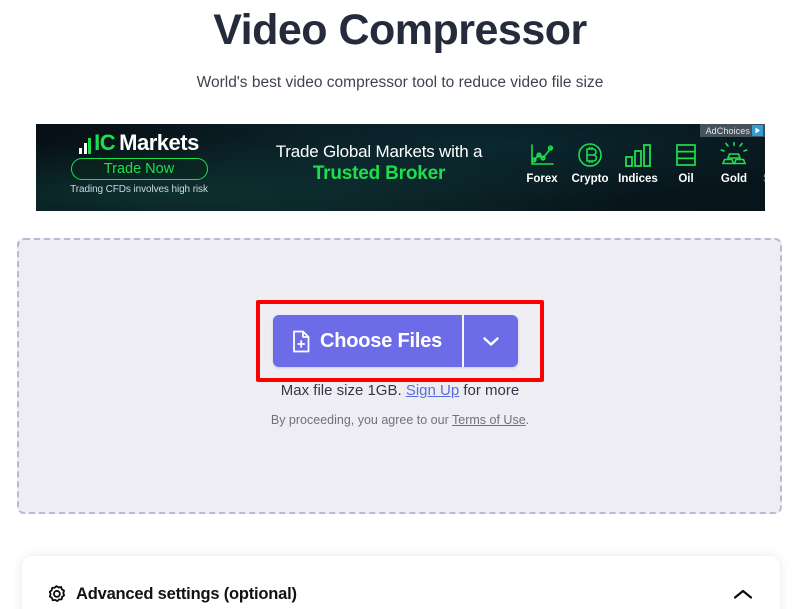  What do you see at coordinates (85, 146) in the screenshot?
I see `bar-chart-icon` at bounding box center [85, 146].